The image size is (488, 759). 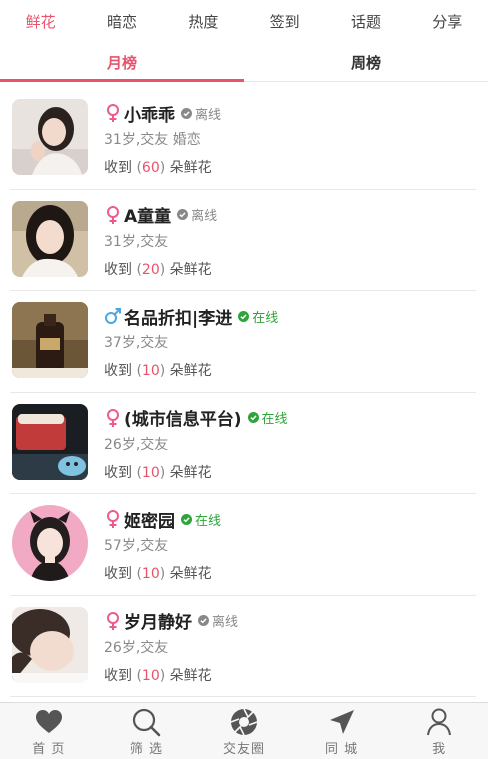 I want to click on user-name: 姬密园, so click(x=149, y=519).